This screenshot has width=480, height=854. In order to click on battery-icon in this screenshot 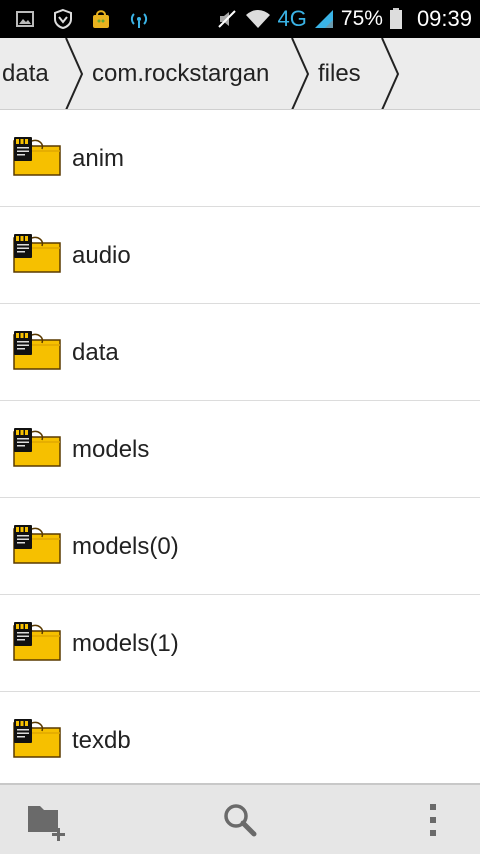, I will do `click(395, 18)`.